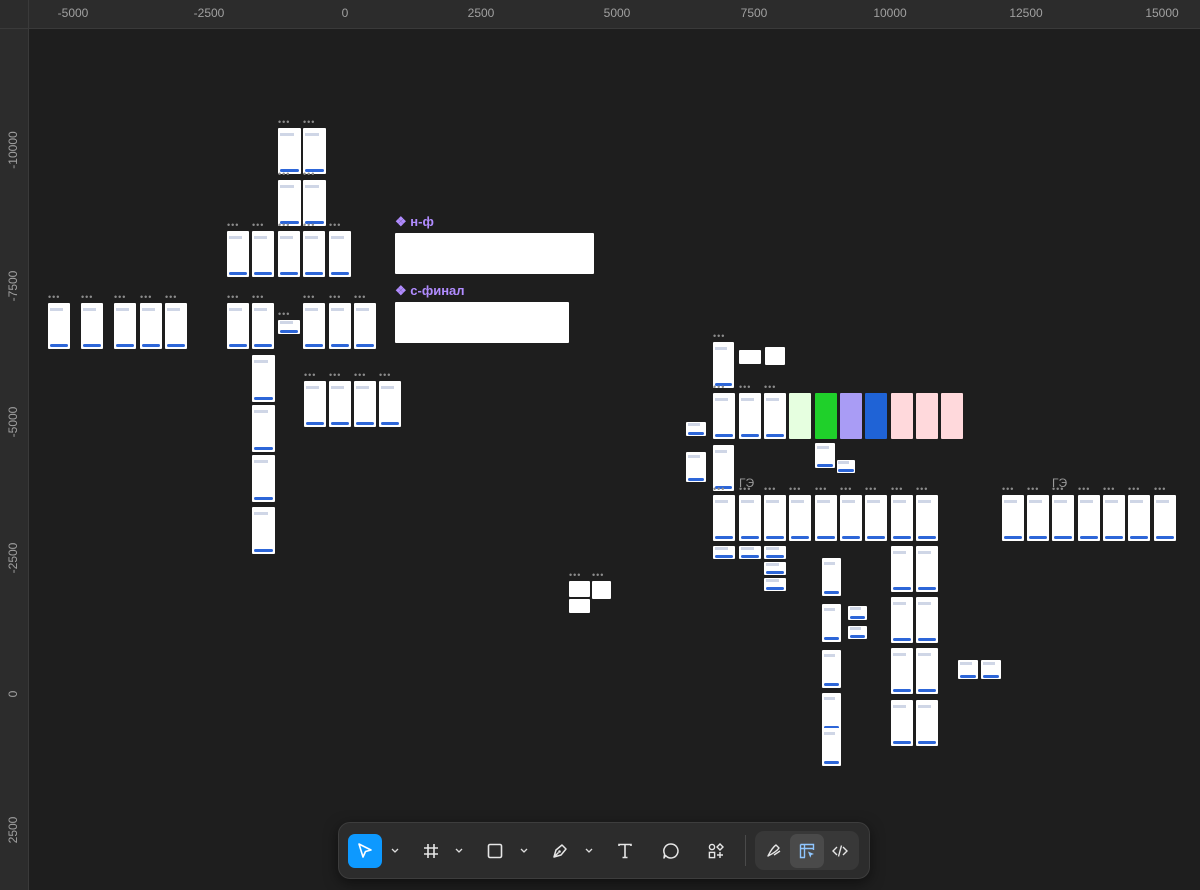 Image resolution: width=1200 pixels, height=890 pixels. Describe the element at coordinates (840, 851) in the screenshot. I see `dev-mode-button` at that location.